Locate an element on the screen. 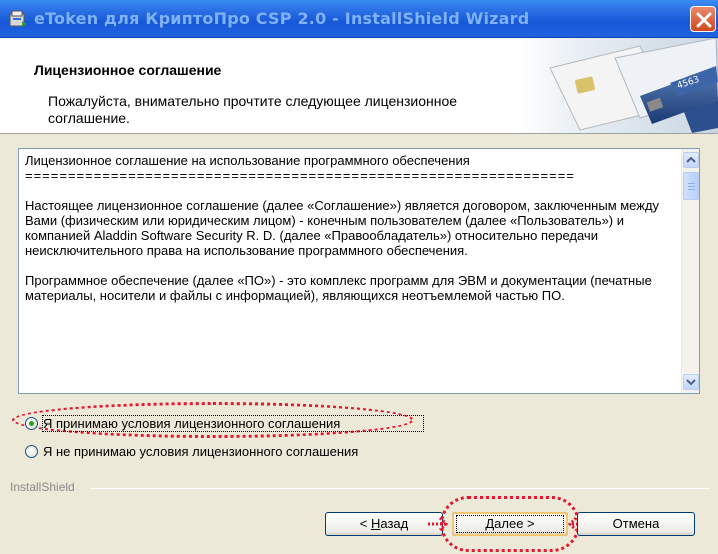 The height and width of the screenshot is (554, 718). focus-rectangle is located at coordinates (510, 524).